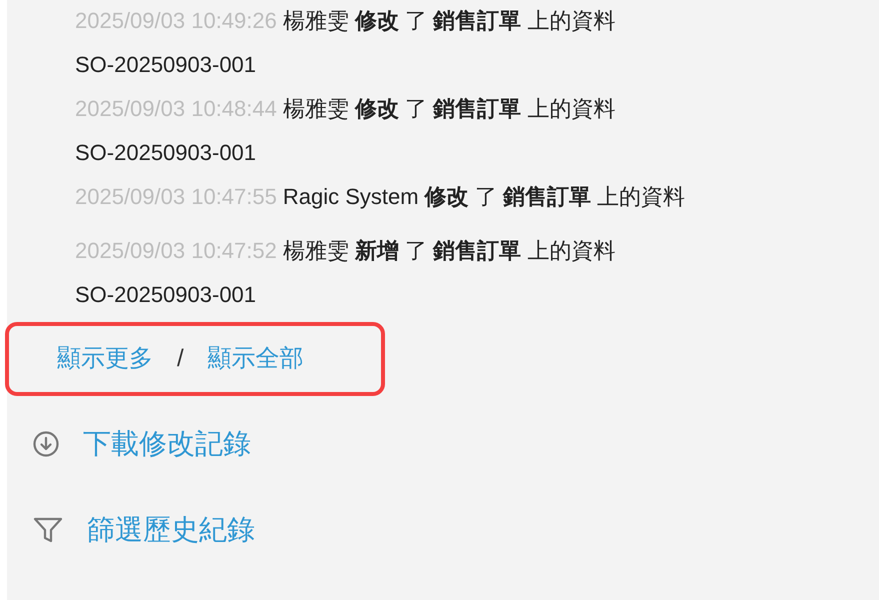  What do you see at coordinates (449, 250) in the screenshot?
I see `log-message: 楊雅雯 新增 了 銷售訂單 上的資料` at bounding box center [449, 250].